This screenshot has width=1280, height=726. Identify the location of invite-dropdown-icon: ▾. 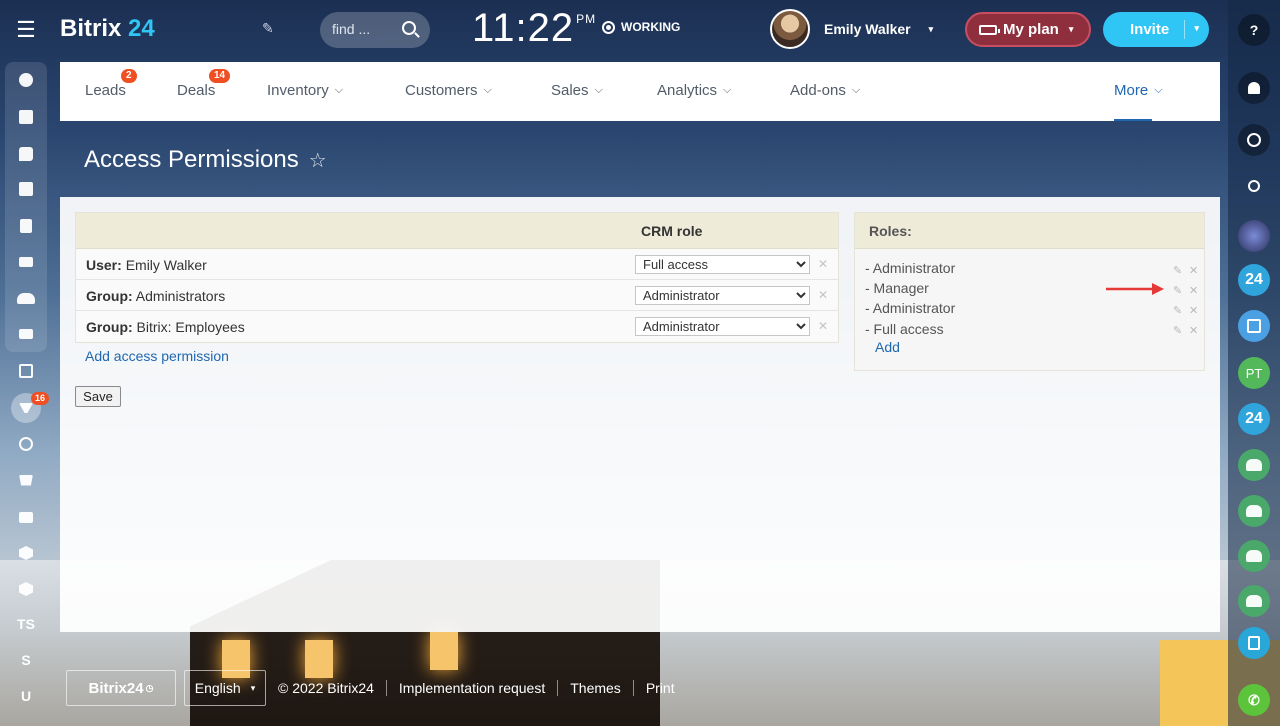
(1196, 28).